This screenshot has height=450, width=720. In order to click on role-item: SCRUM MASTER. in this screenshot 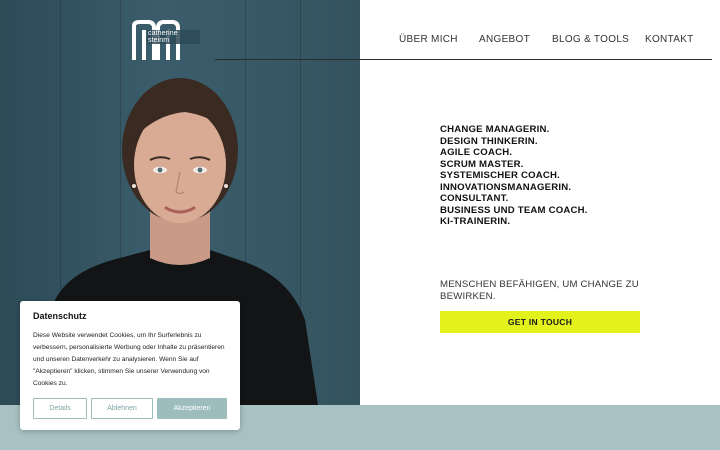, I will do `click(482, 164)`.